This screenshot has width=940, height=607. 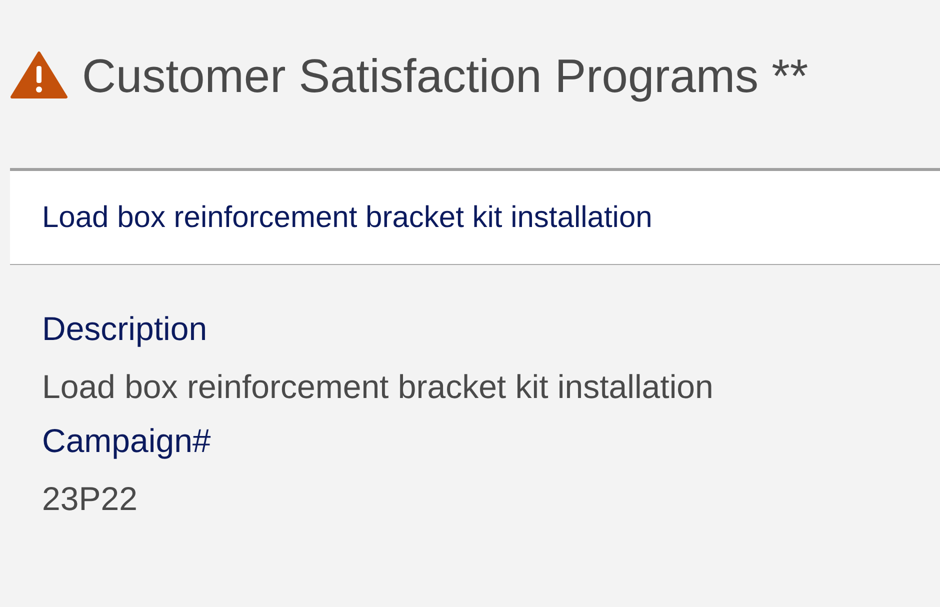 What do you see at coordinates (378, 387) in the screenshot?
I see `field-value: Load box reinforcement bracket kit installation` at bounding box center [378, 387].